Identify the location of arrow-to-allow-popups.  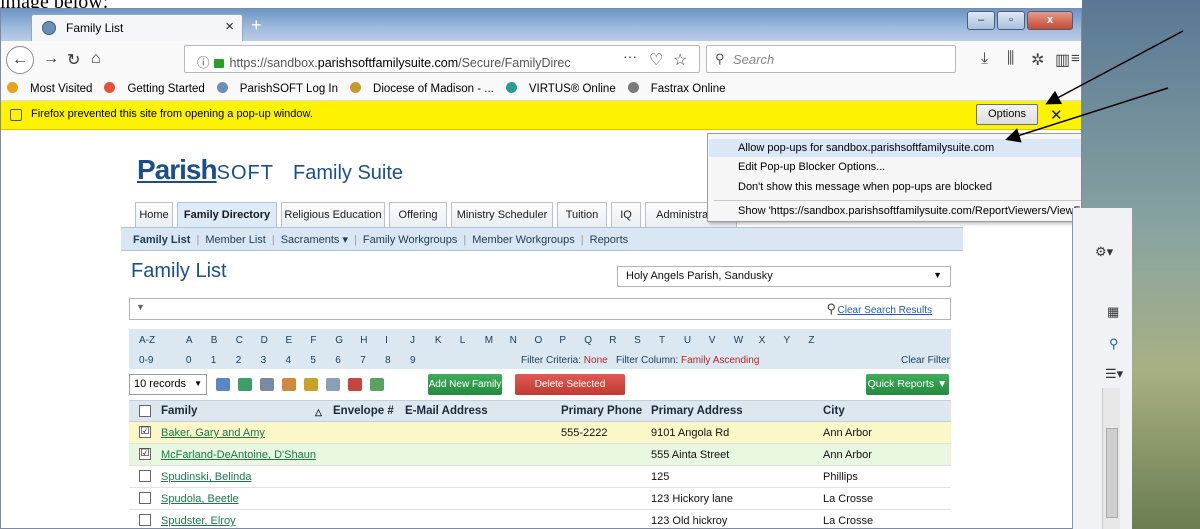
(1087, 115).